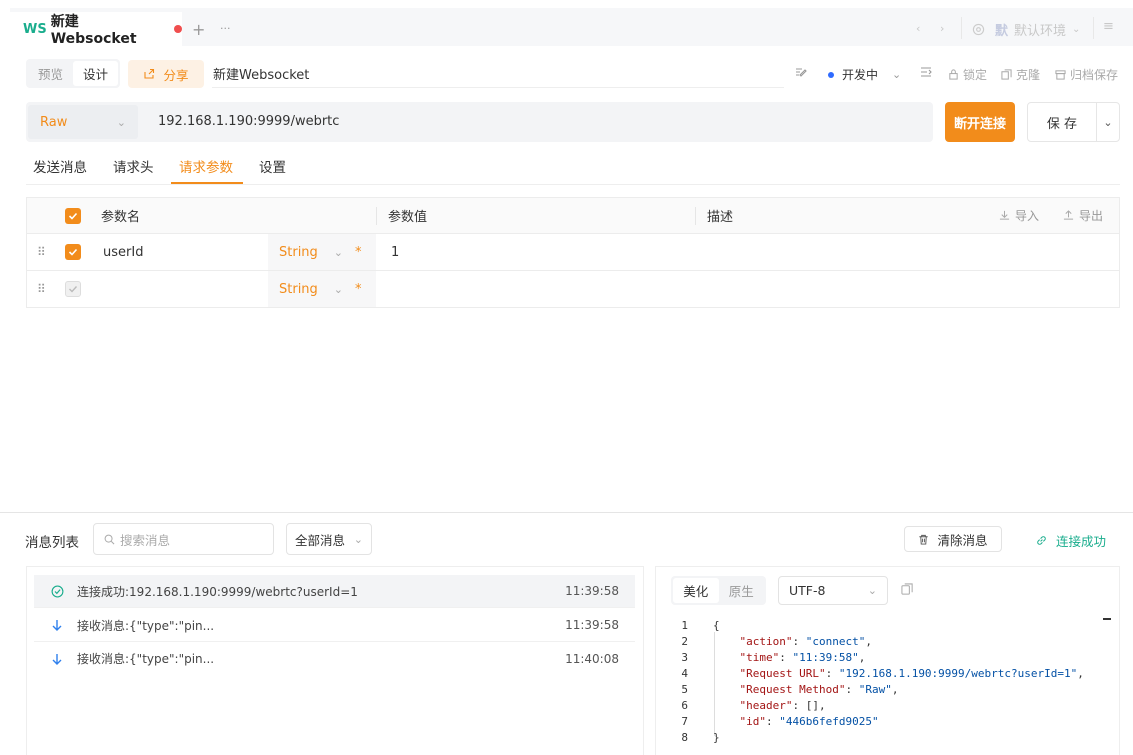  What do you see at coordinates (975, 75) in the screenshot?
I see `lock-label: 锁定` at bounding box center [975, 75].